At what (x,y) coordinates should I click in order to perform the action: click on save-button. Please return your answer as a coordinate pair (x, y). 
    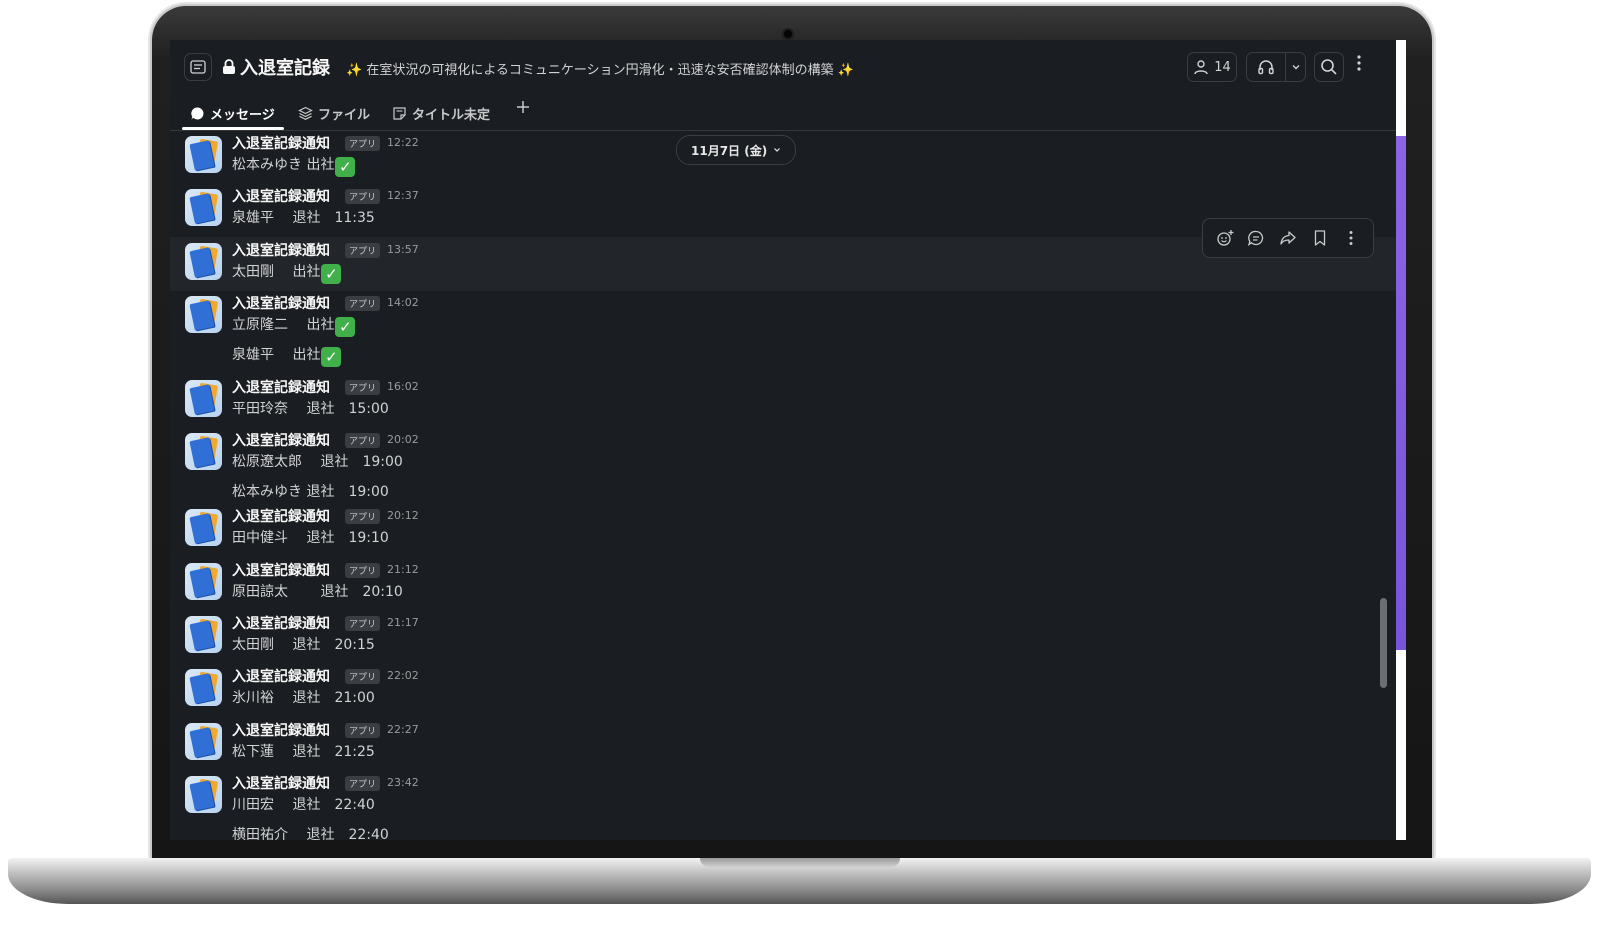
    Looking at the image, I should click on (1320, 238).